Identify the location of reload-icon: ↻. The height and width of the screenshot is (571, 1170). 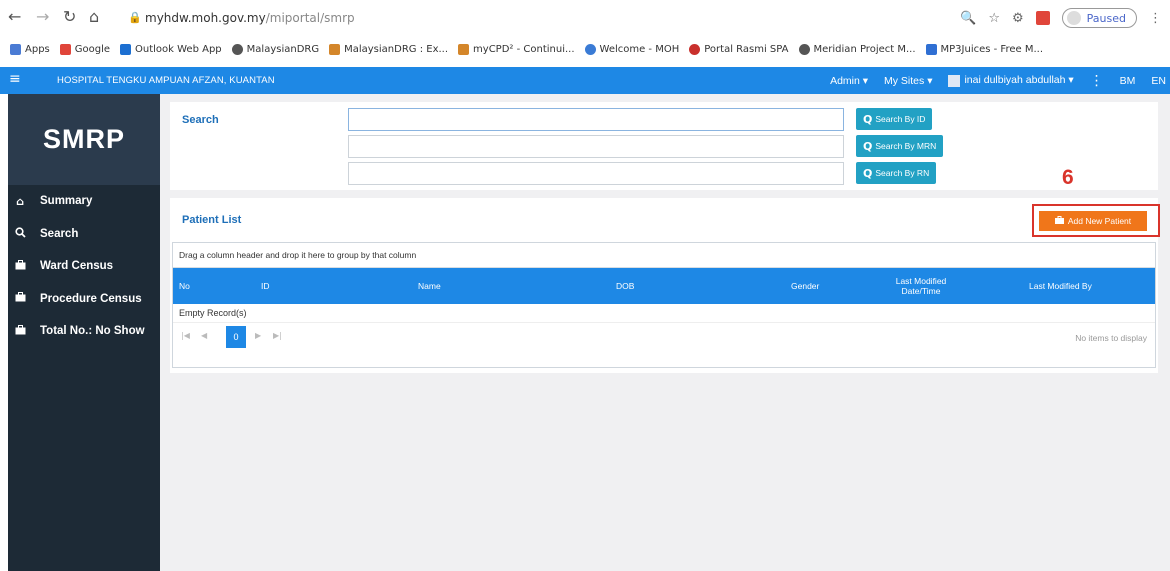
(69, 17).